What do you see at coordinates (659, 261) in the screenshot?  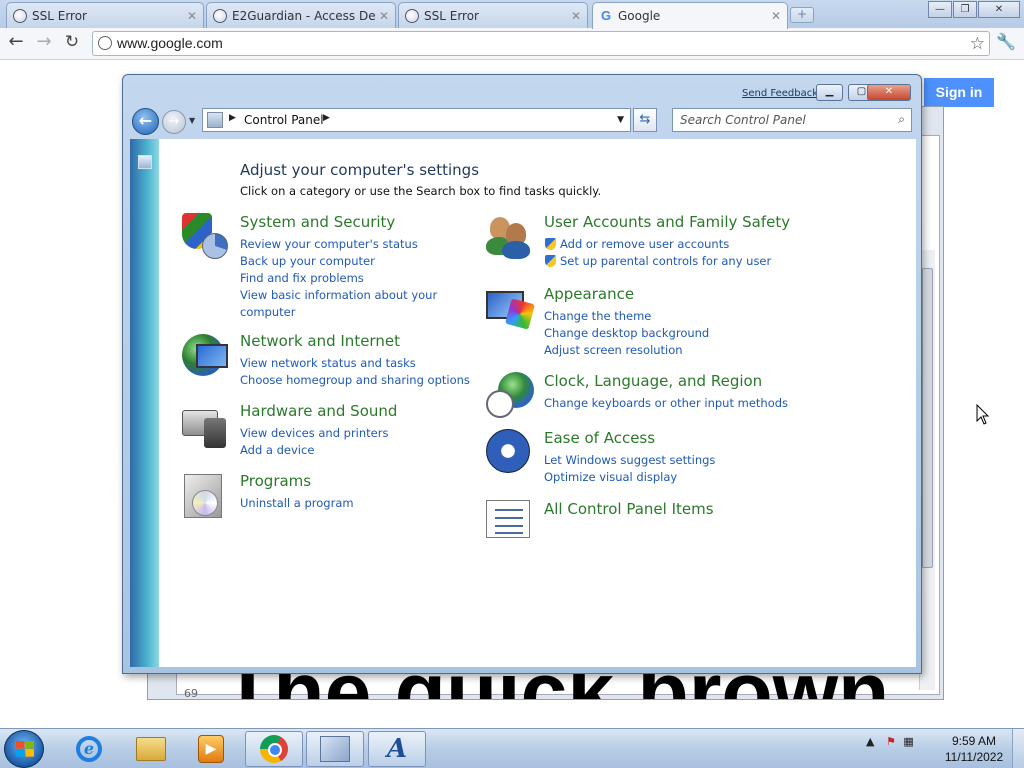 I see `link-parental-controls: Set up parental controls for any user` at bounding box center [659, 261].